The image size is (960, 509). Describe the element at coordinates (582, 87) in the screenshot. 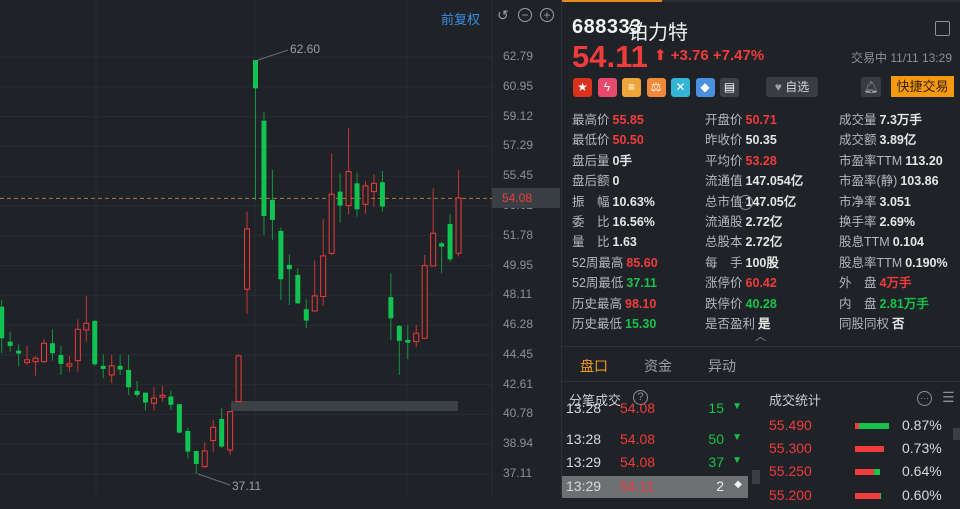

I see `china-flag-icon: ★` at that location.